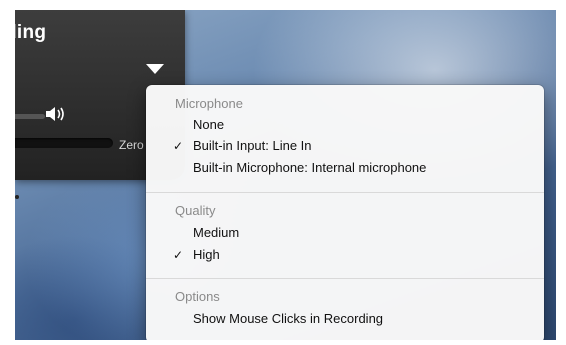  What do you see at coordinates (31, 32) in the screenshot?
I see `recording-window-title-text: ding` at bounding box center [31, 32].